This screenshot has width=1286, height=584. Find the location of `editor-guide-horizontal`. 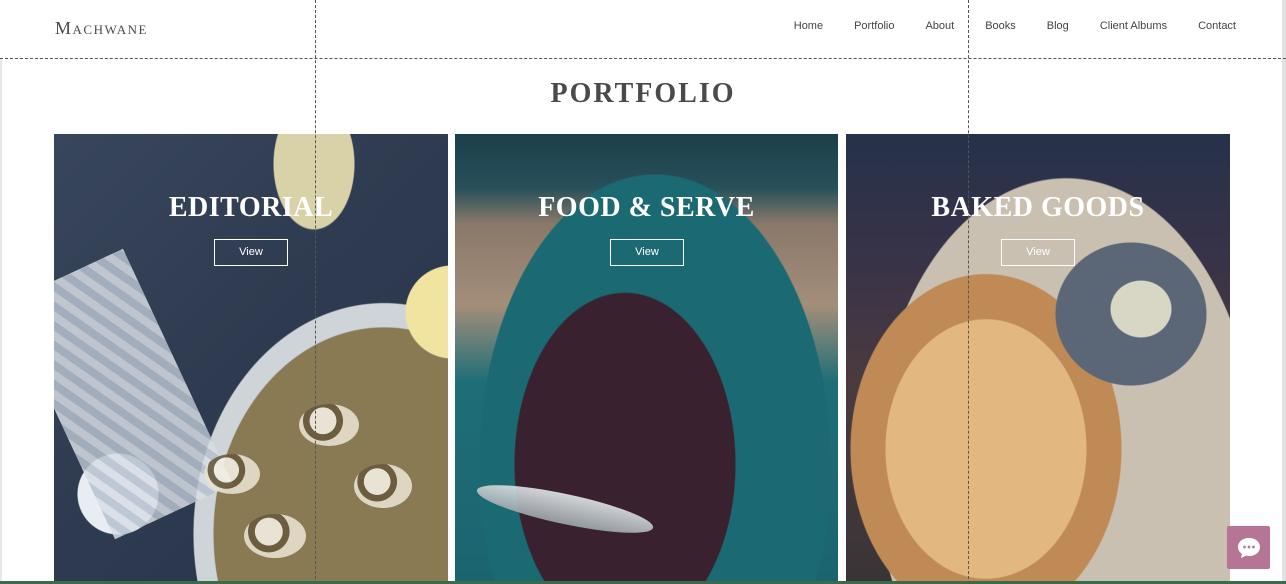

editor-guide-horizontal is located at coordinates (643, 58).